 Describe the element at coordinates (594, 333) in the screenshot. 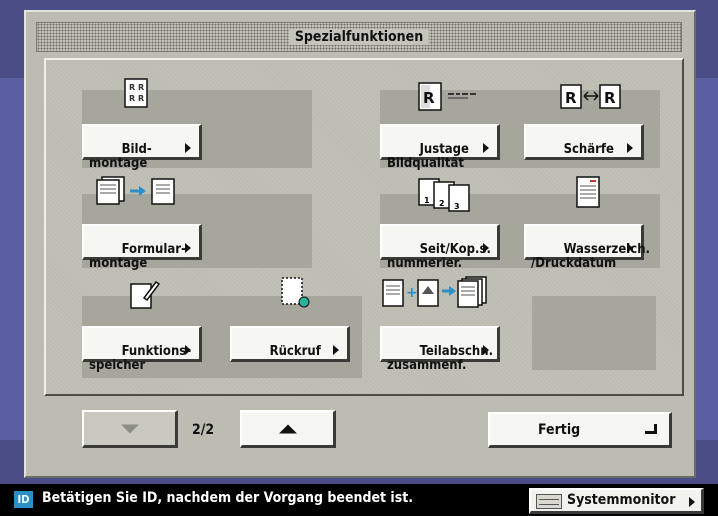

I see `empty-slot` at that location.